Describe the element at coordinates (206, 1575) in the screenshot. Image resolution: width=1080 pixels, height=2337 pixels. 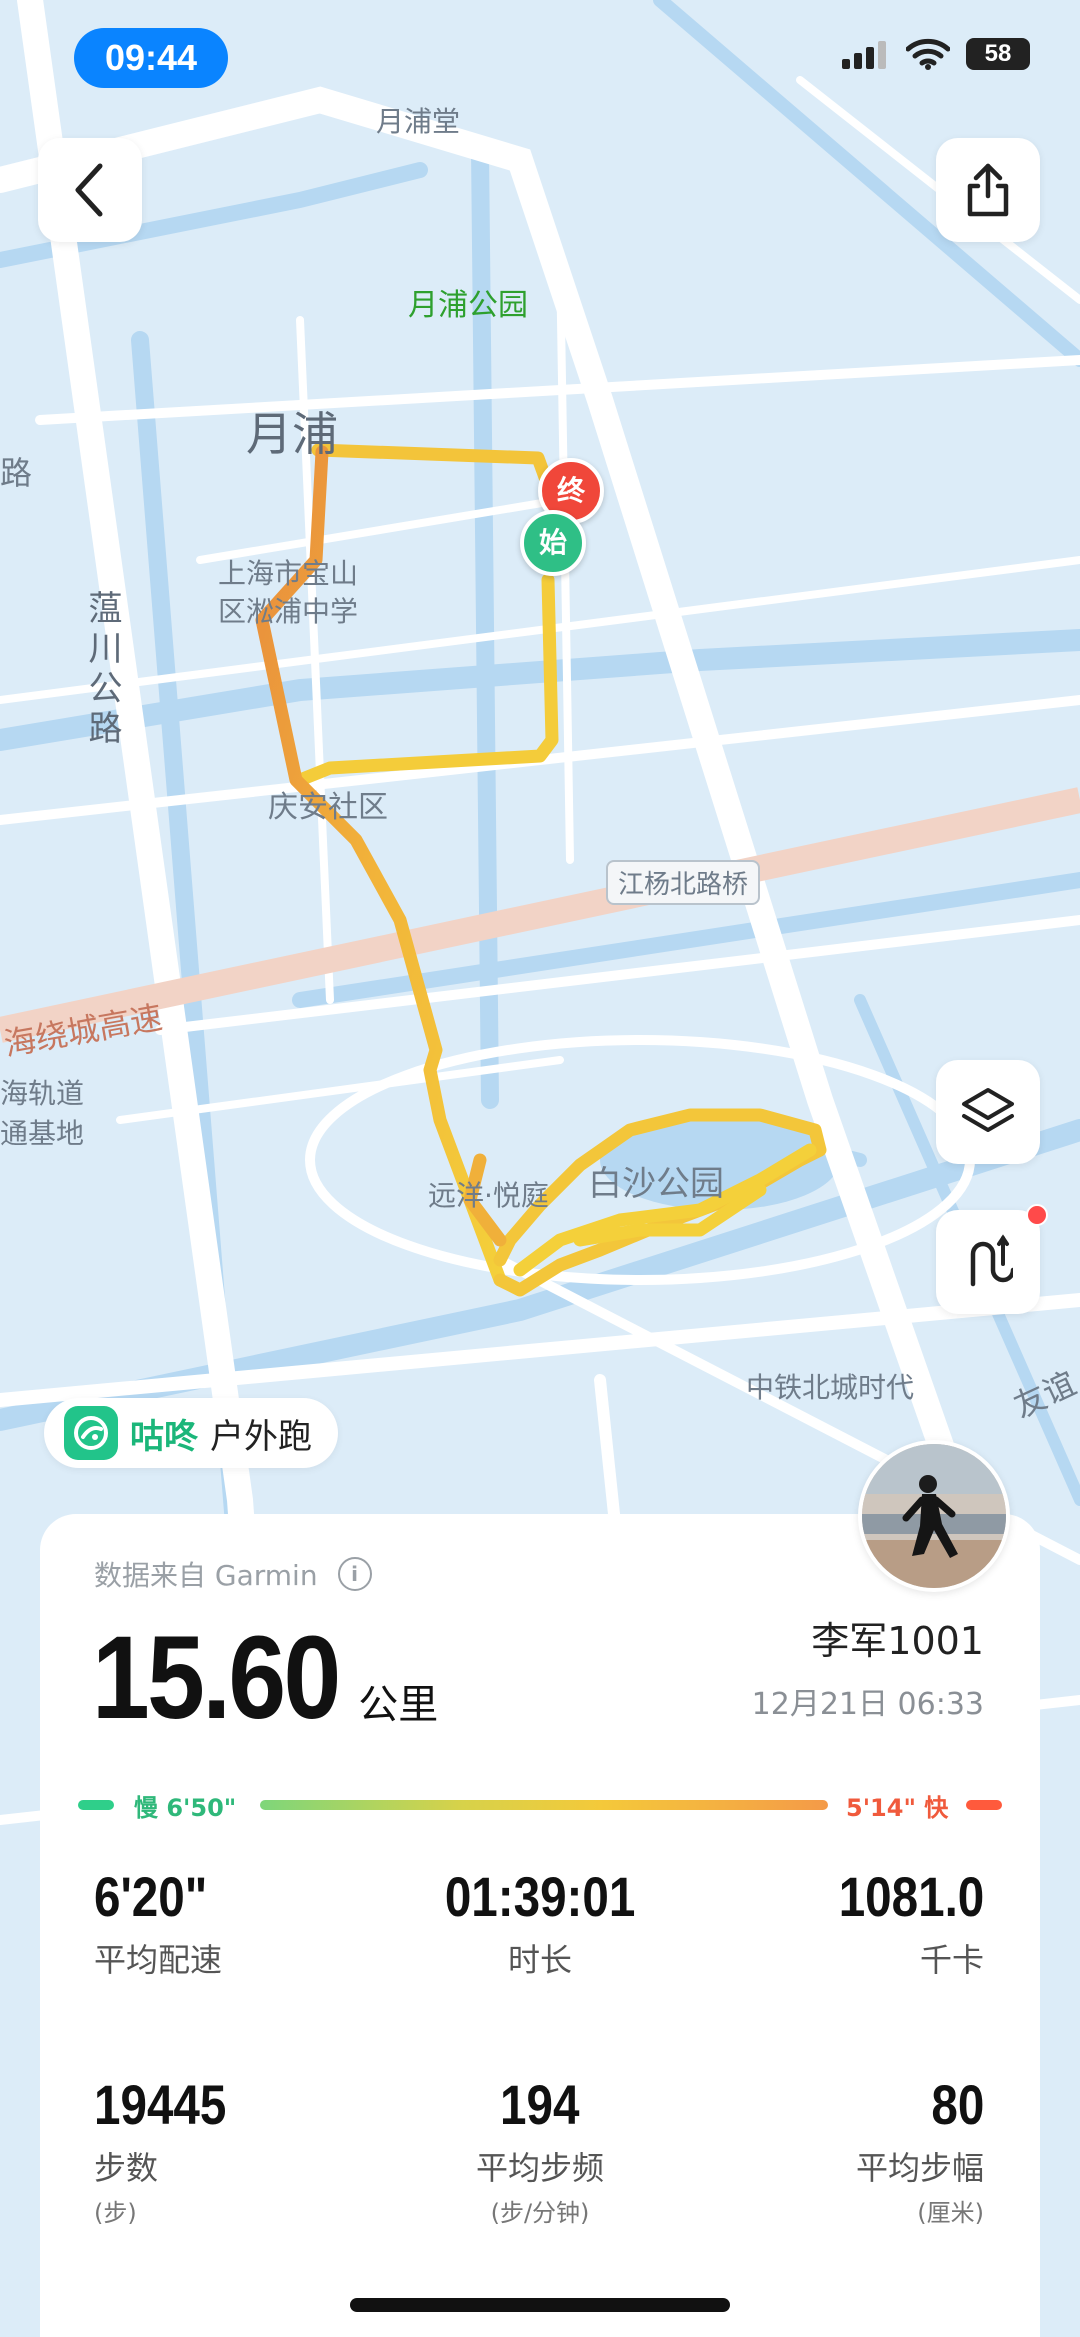
I see `data-source-text: 数据来自 Garmin` at that location.